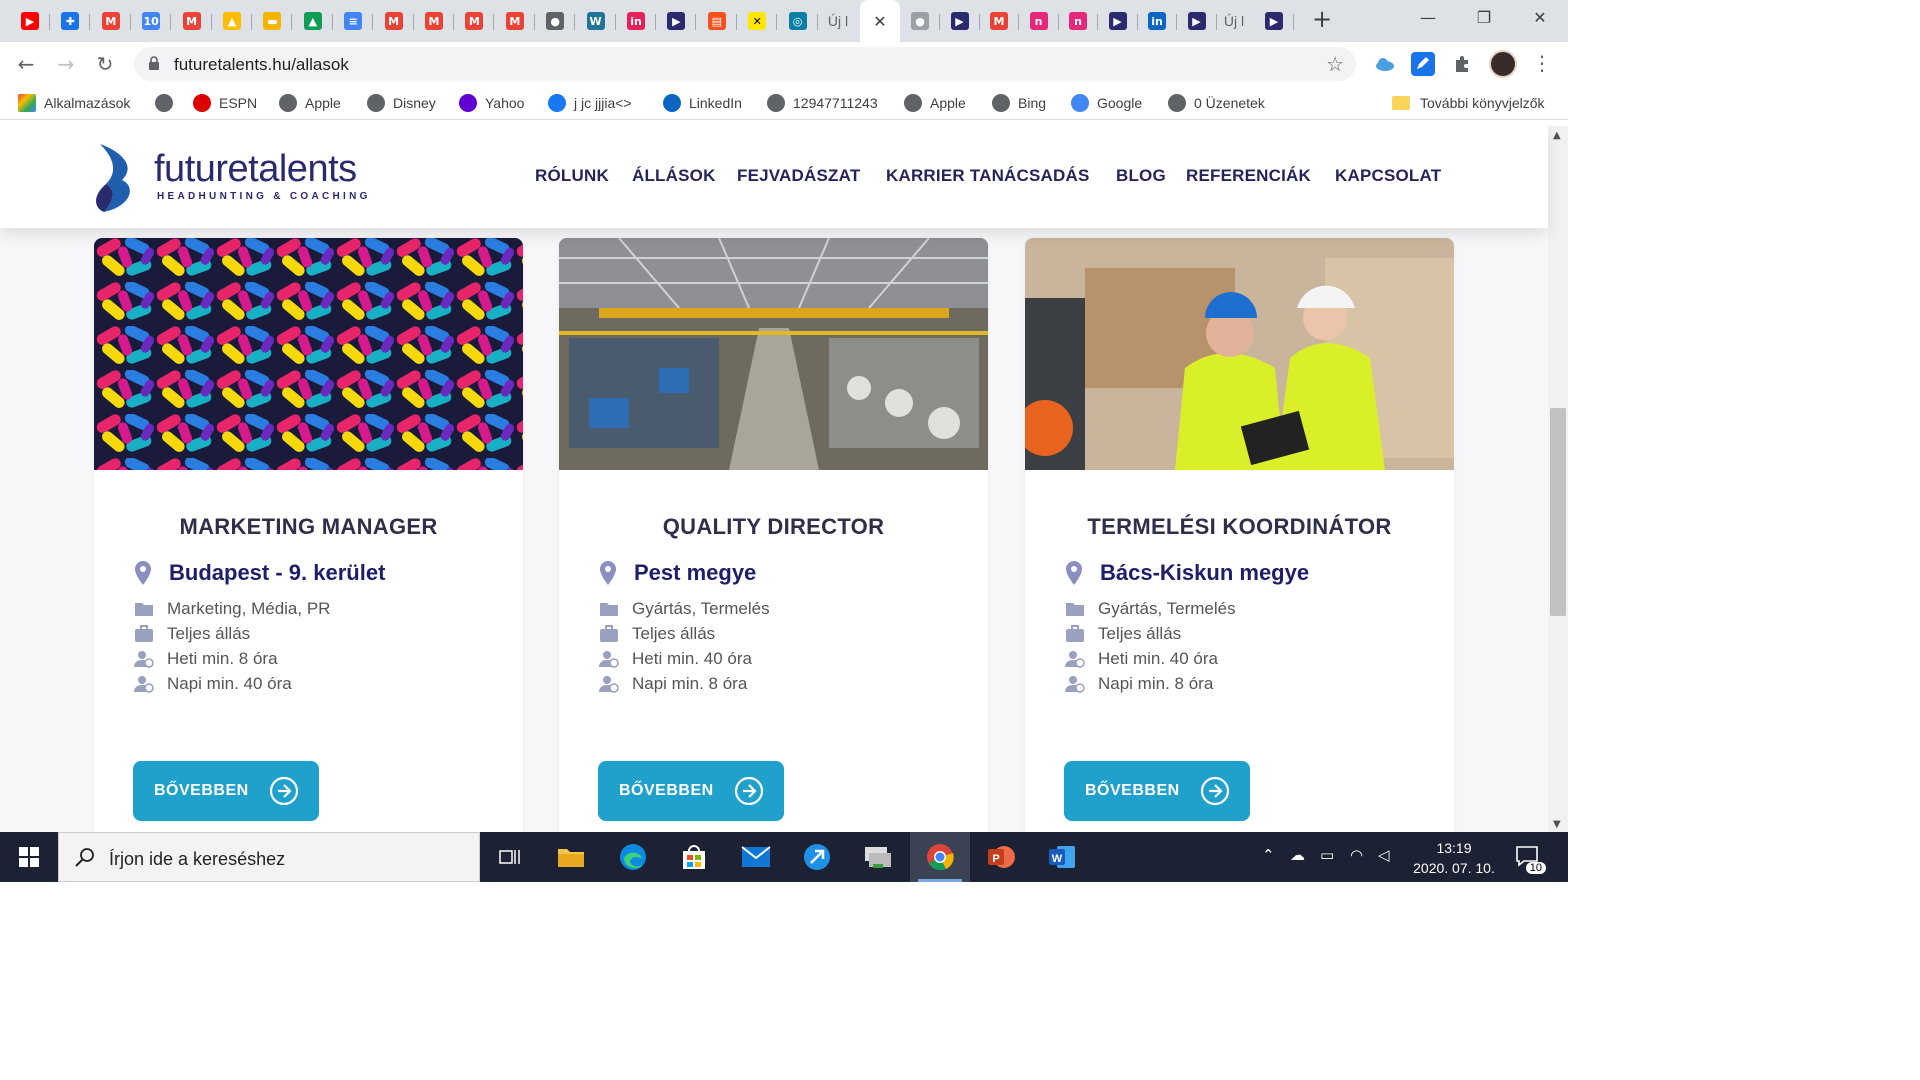 Image resolution: width=1920 pixels, height=1080 pixels. I want to click on bookmark-more: További könyvjelzők, so click(1468, 103).